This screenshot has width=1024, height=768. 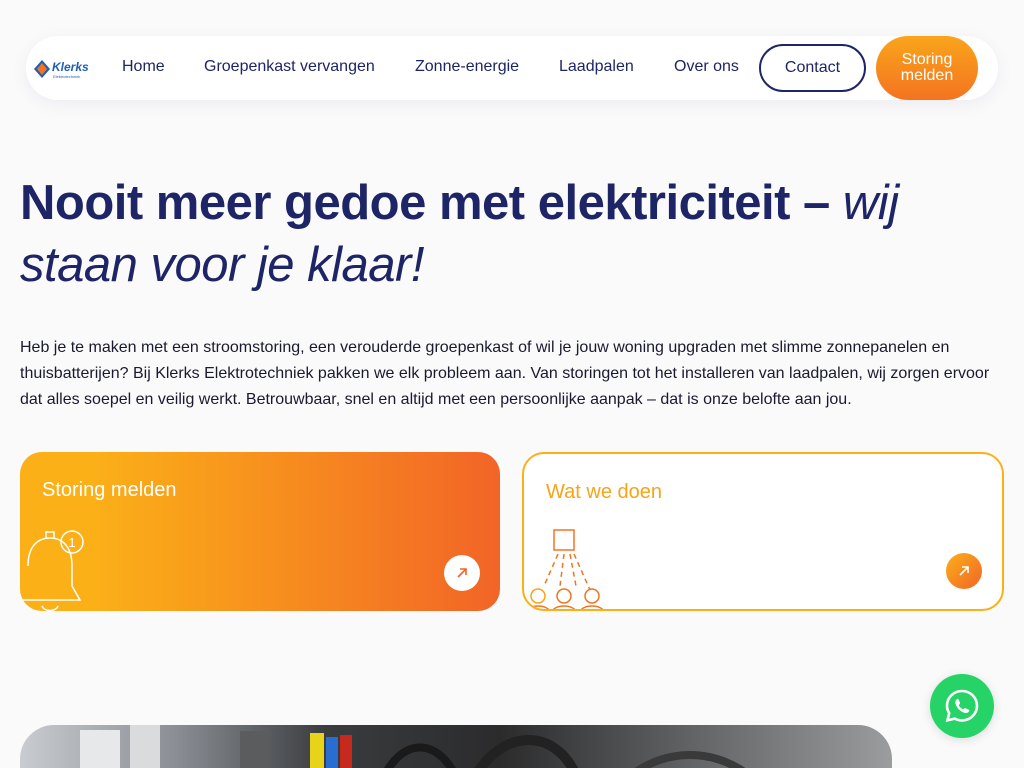 I want to click on nav-link-over-ons: Over ons, so click(x=706, y=67).